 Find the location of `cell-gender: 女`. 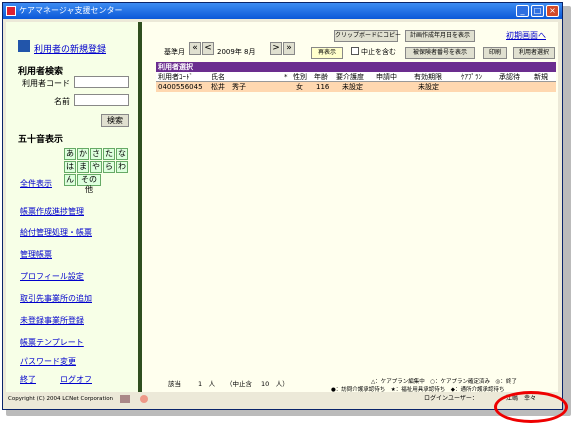

cell-gender: 女 is located at coordinates (299, 87).